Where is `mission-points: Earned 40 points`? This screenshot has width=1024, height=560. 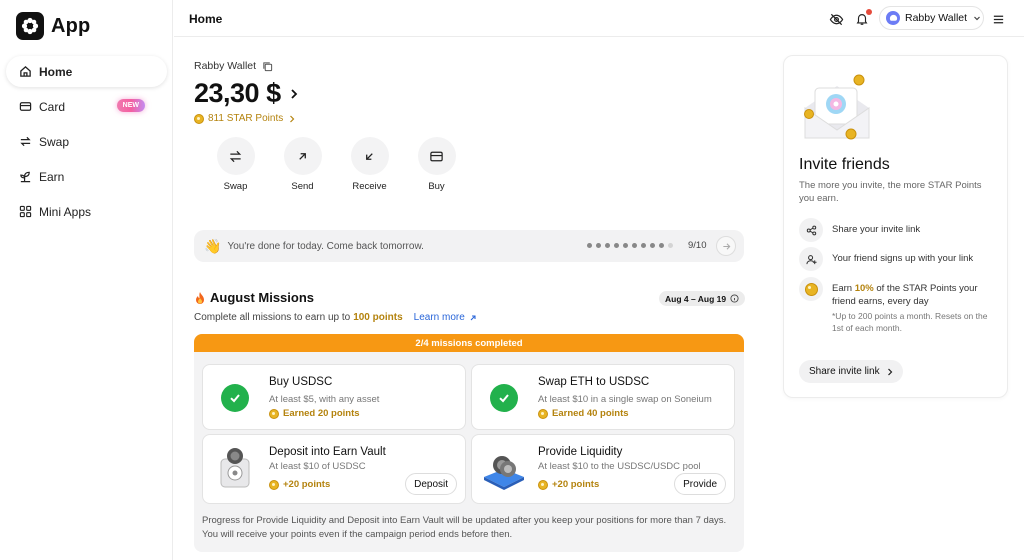 mission-points: Earned 40 points is located at coordinates (583, 413).